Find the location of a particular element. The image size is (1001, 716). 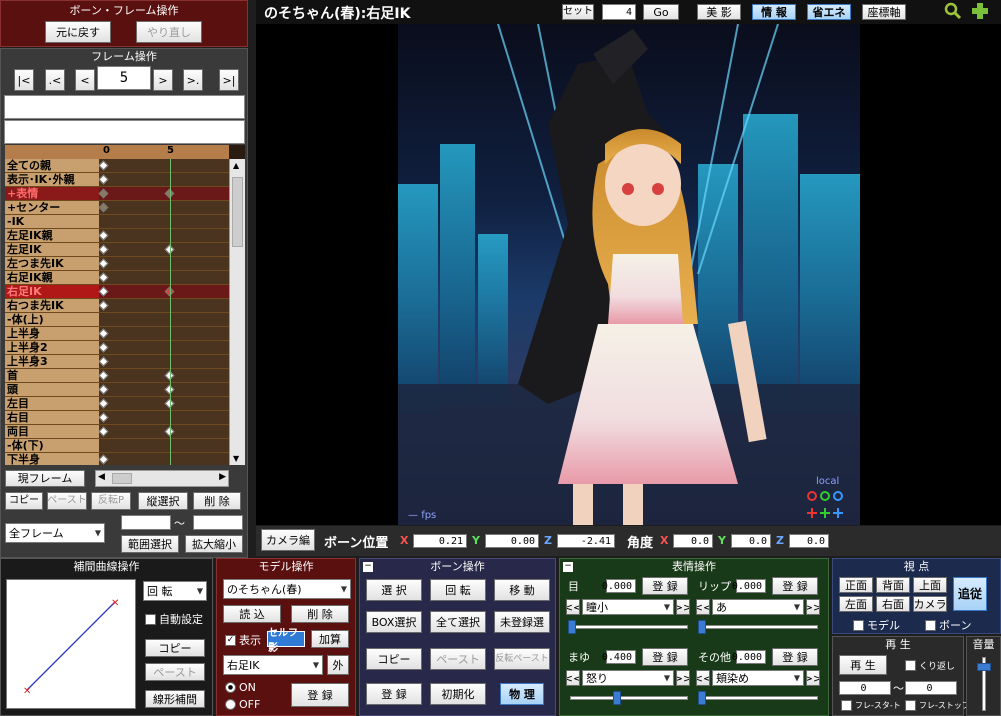

play-end-input: 0 is located at coordinates (931, 688).